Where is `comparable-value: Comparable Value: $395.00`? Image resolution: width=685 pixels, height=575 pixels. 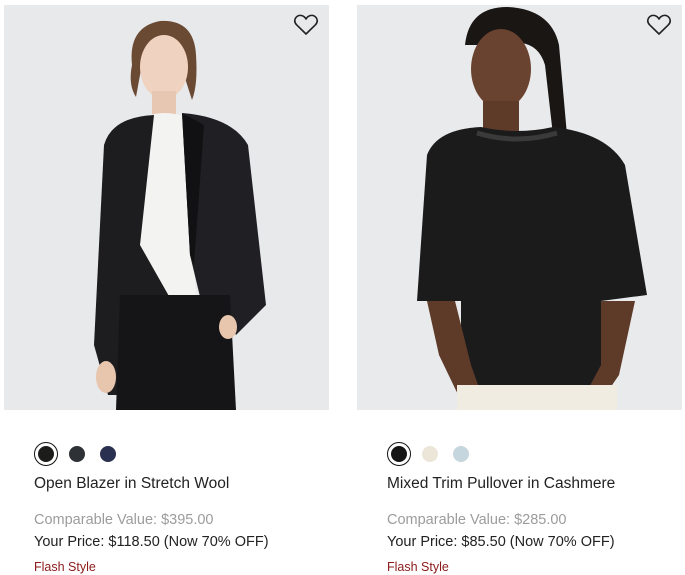 comparable-value: Comparable Value: $395.00 is located at coordinates (124, 520).